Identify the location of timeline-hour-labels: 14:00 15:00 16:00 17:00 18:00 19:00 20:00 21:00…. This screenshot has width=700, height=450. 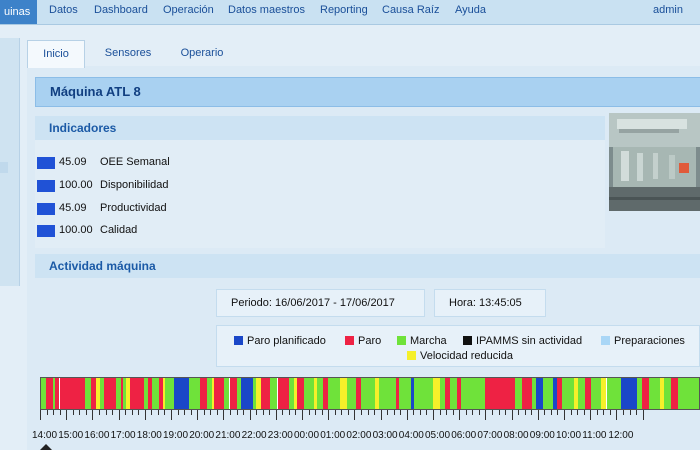
(366, 435).